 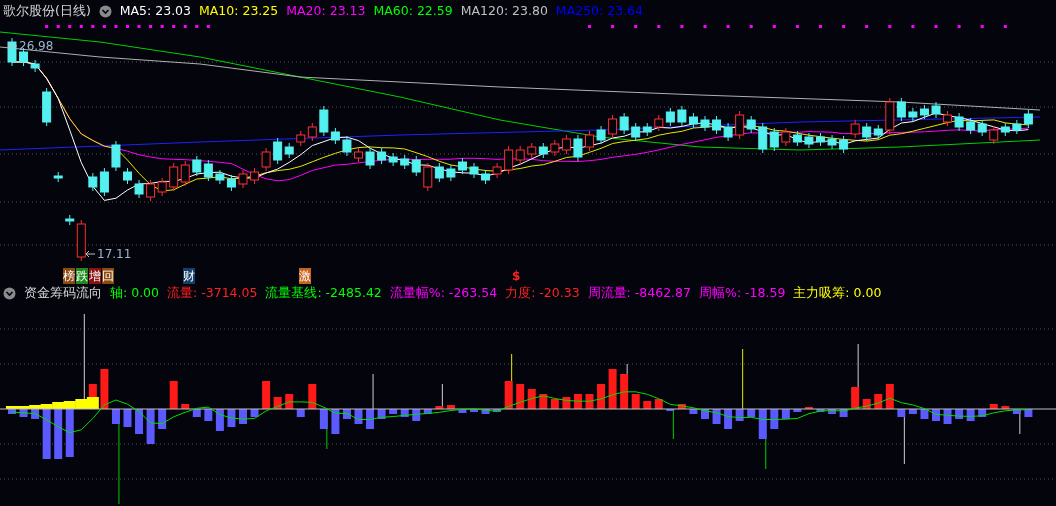 I want to click on indicator-reading: 轴: 0.00, so click(x=135, y=292).